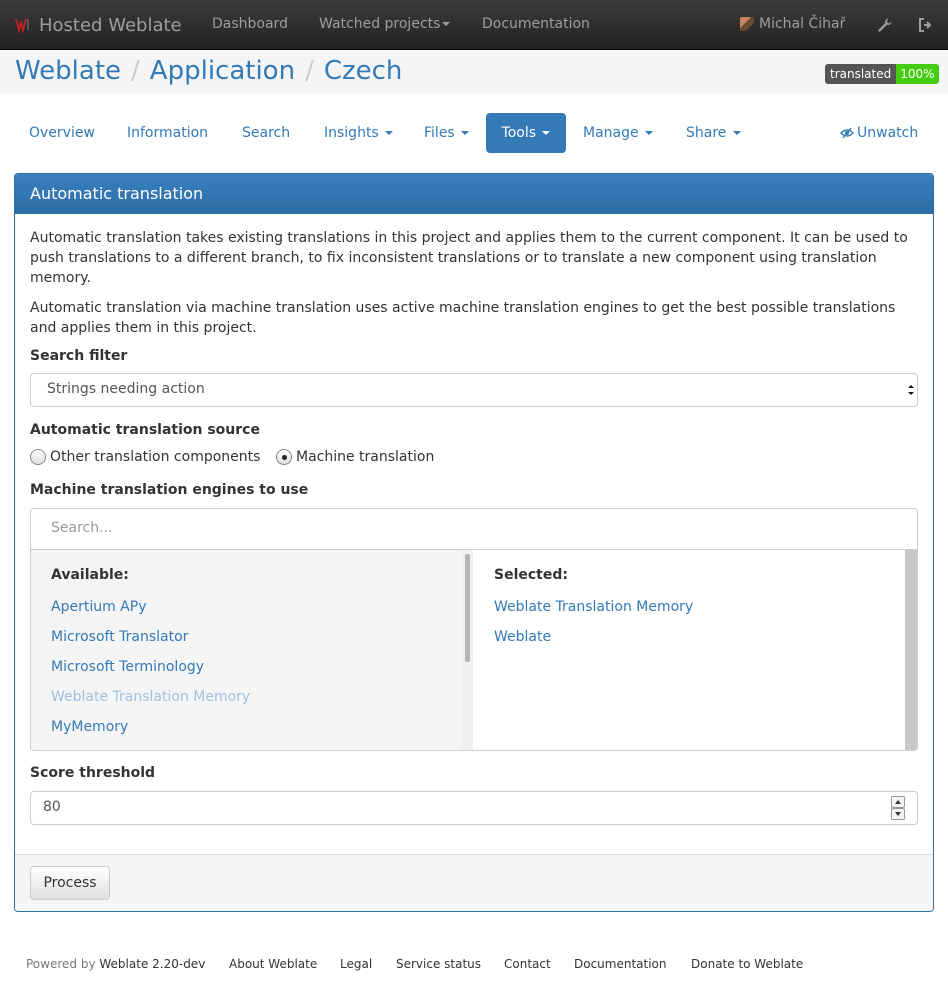 The height and width of the screenshot is (985, 948). Describe the element at coordinates (61, 964) in the screenshot. I see `footer-powered-prefix: Powered by` at that location.